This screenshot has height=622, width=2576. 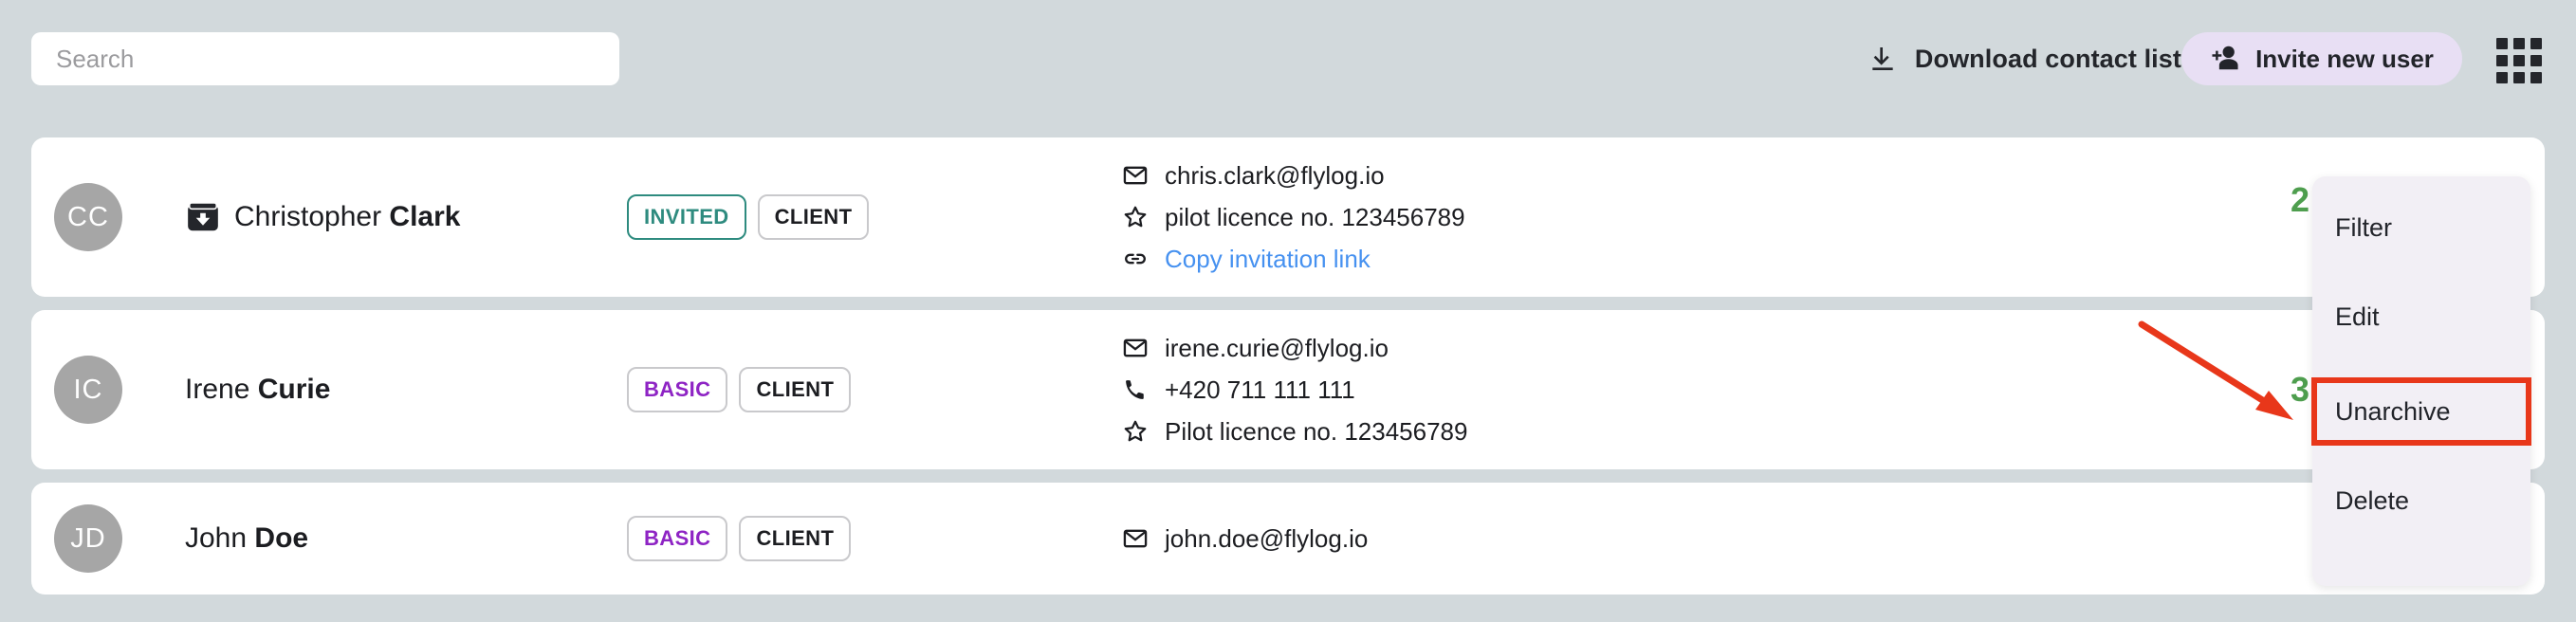 I want to click on detail-copy-invitation: Copy invitation link, so click(x=1293, y=259).